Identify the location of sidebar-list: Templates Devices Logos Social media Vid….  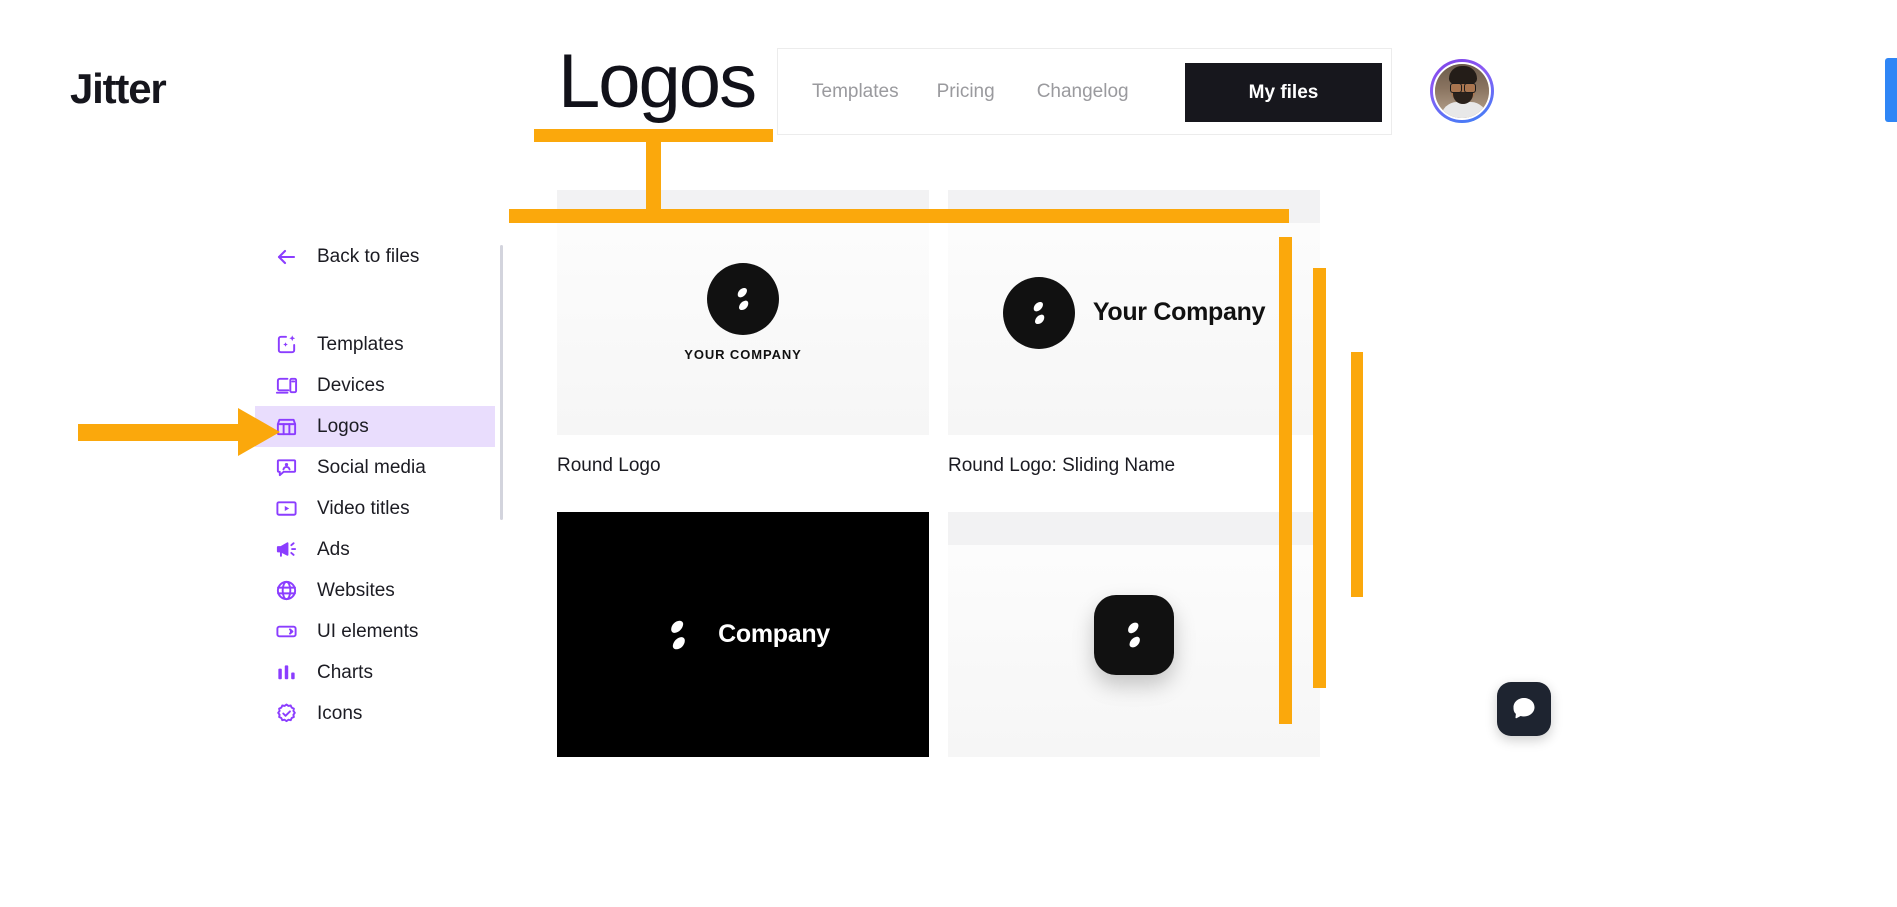
(377, 529).